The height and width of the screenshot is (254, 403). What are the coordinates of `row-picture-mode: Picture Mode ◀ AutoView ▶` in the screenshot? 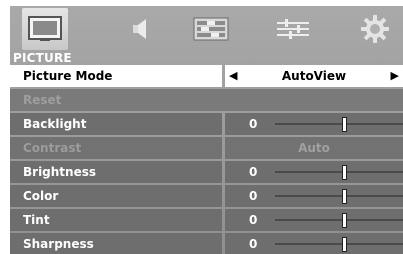 It's located at (206, 76).